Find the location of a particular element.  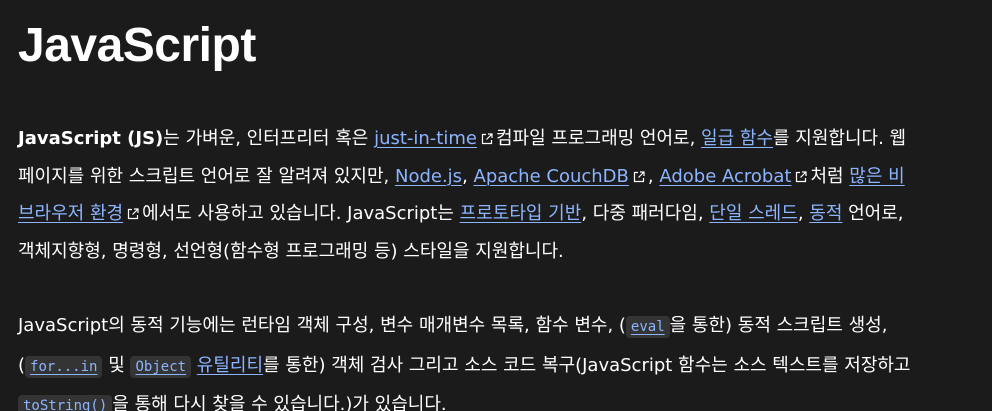

page-title: JavaScript is located at coordinates (137, 45).